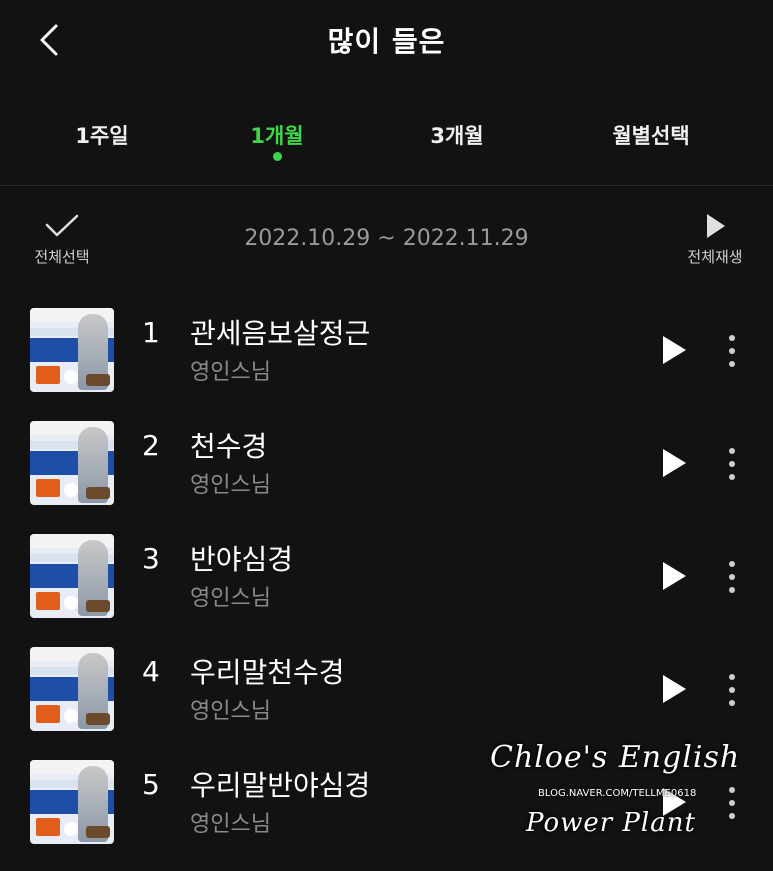 This screenshot has width=773, height=871. What do you see at coordinates (386, 238) in the screenshot?
I see `date-range: 2022.10.29 ~ 2022.11.29` at bounding box center [386, 238].